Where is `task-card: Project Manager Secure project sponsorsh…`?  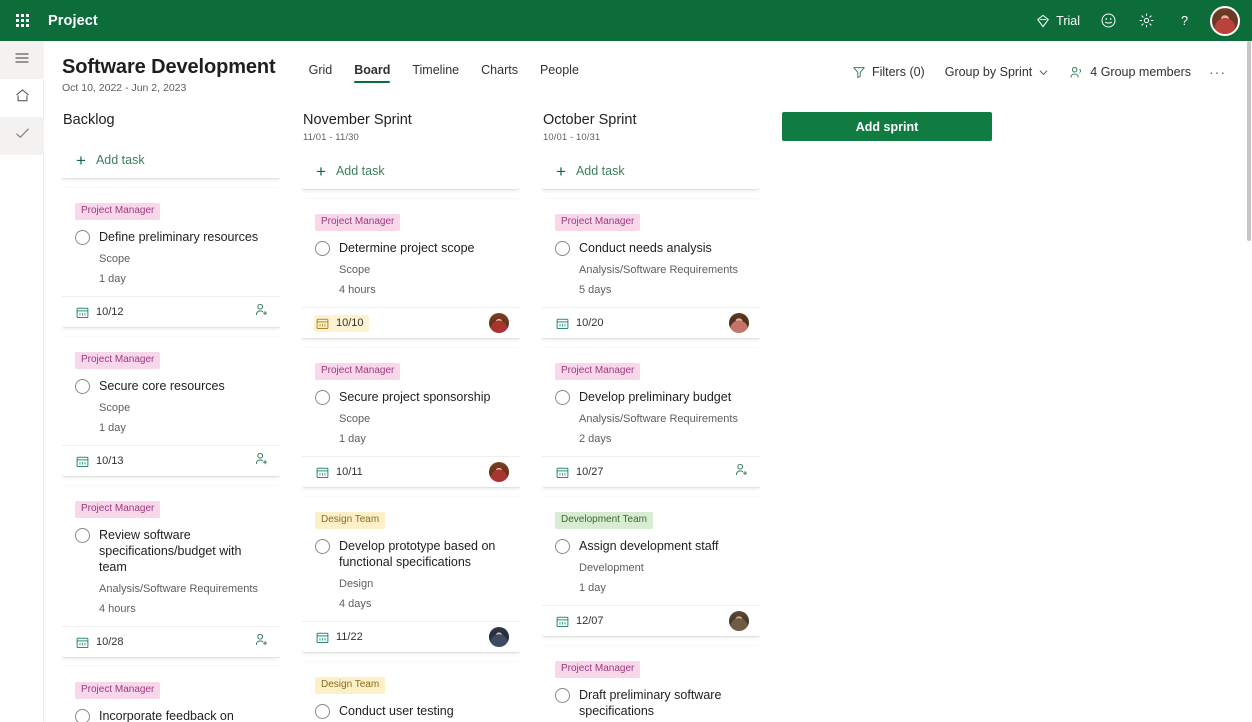 task-card: Project Manager Secure project sponsorsh… is located at coordinates (411, 417).